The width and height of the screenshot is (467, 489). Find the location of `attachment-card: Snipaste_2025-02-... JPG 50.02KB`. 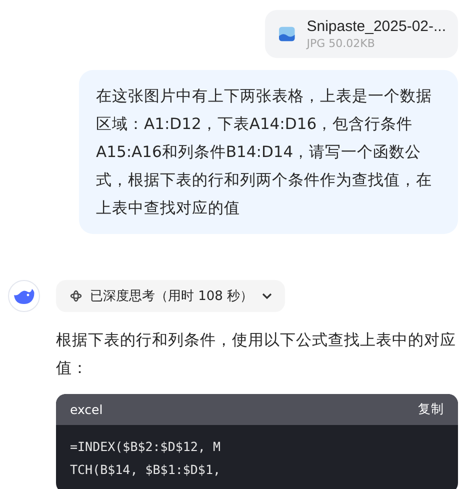

attachment-card: Snipaste_2025-02-... JPG 50.02KB is located at coordinates (361, 34).